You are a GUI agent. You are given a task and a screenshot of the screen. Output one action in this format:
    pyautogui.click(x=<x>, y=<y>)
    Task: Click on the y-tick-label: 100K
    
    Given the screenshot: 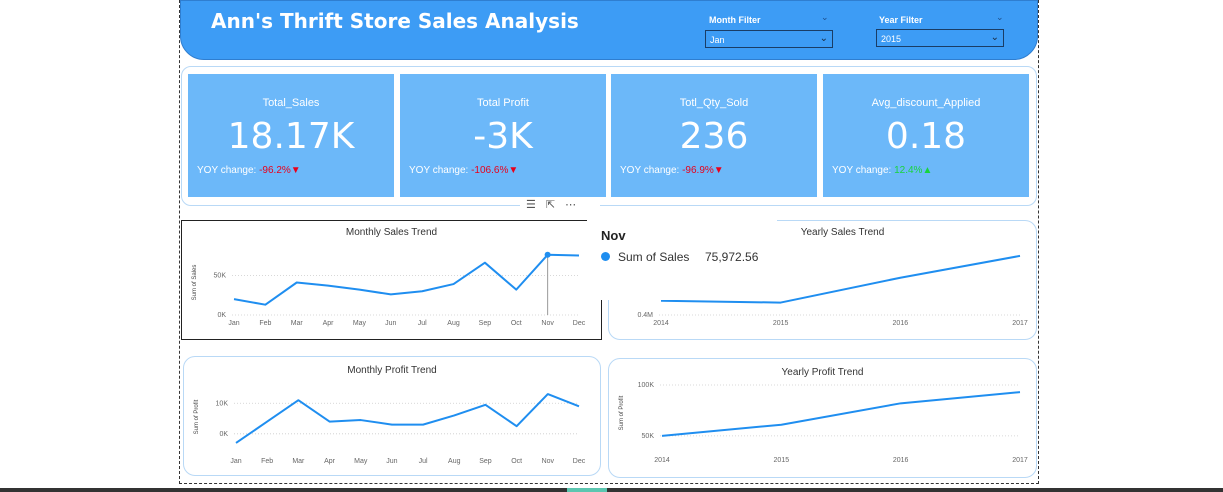 What is the action you would take?
    pyautogui.click(x=646, y=385)
    